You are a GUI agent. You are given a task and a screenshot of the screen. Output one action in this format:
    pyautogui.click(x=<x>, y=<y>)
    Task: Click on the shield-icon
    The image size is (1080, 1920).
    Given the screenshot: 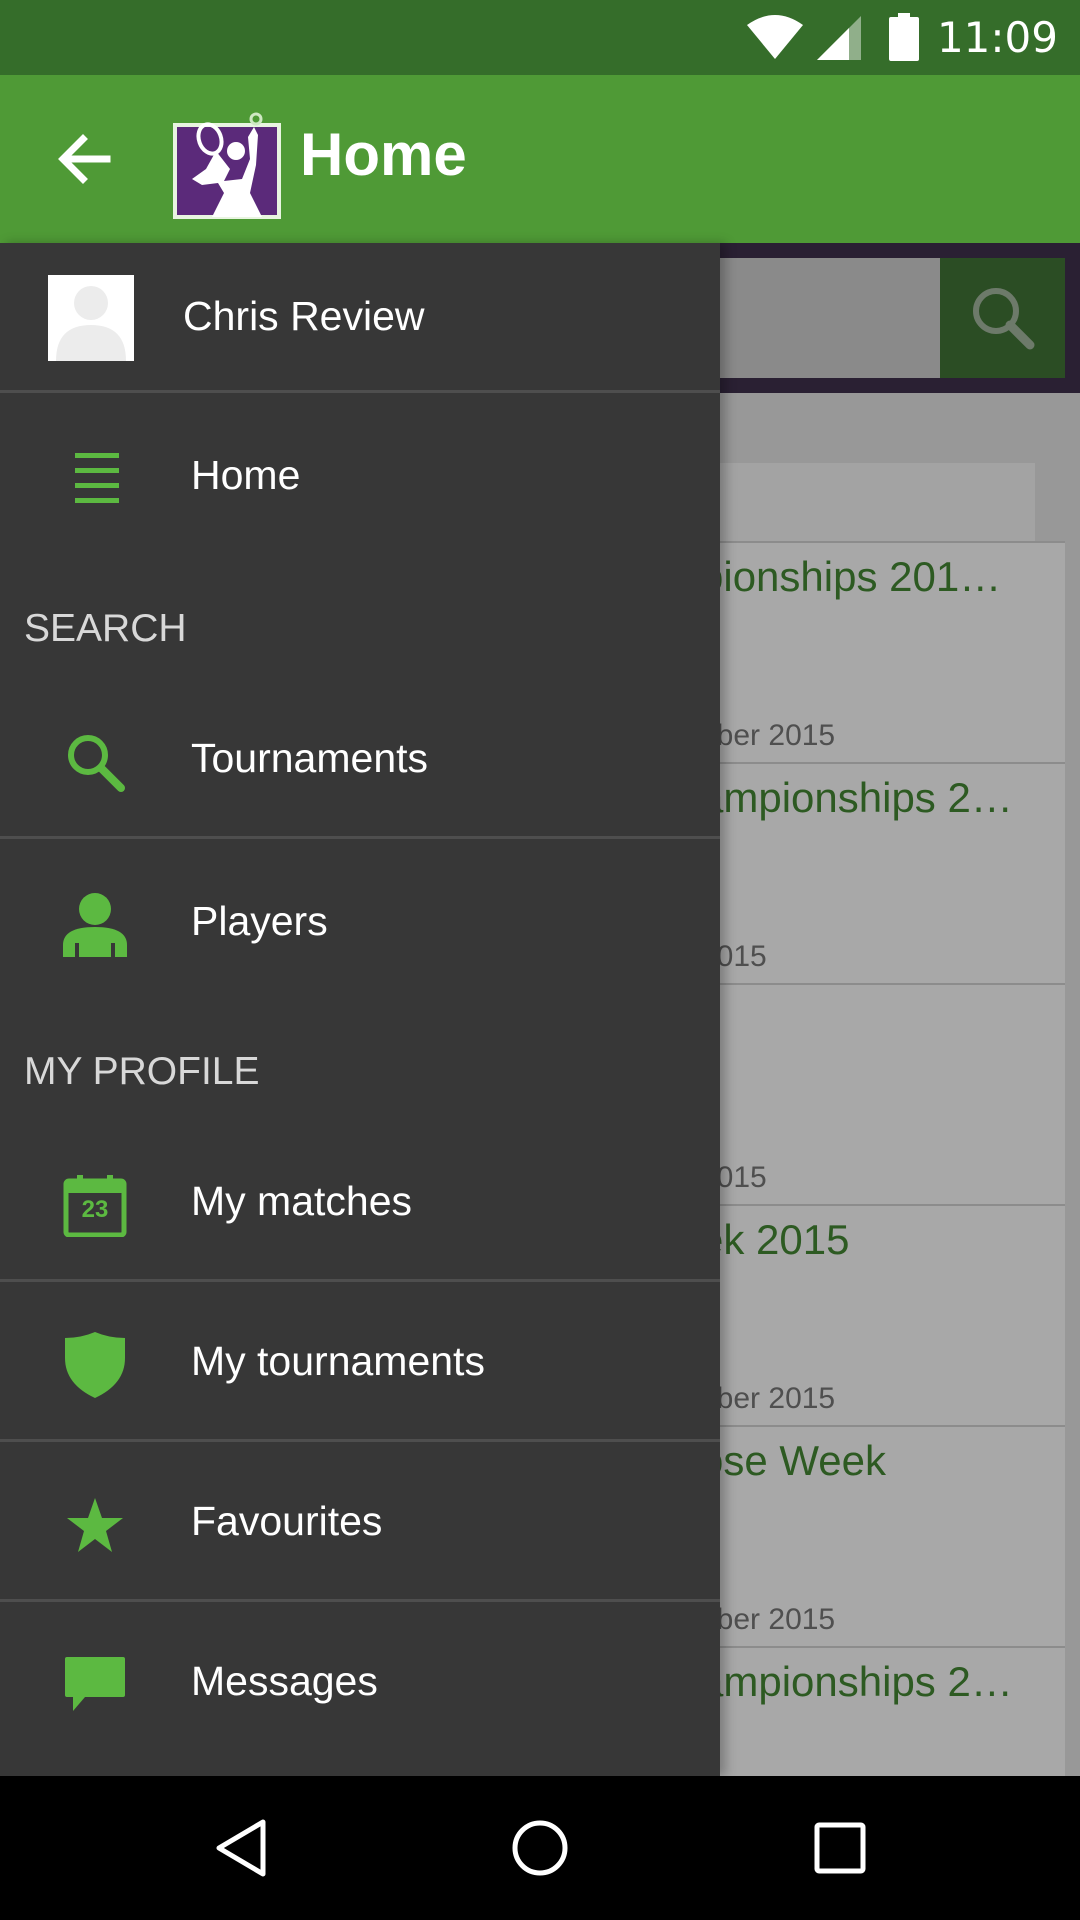 What is the action you would take?
    pyautogui.click(x=95, y=1365)
    